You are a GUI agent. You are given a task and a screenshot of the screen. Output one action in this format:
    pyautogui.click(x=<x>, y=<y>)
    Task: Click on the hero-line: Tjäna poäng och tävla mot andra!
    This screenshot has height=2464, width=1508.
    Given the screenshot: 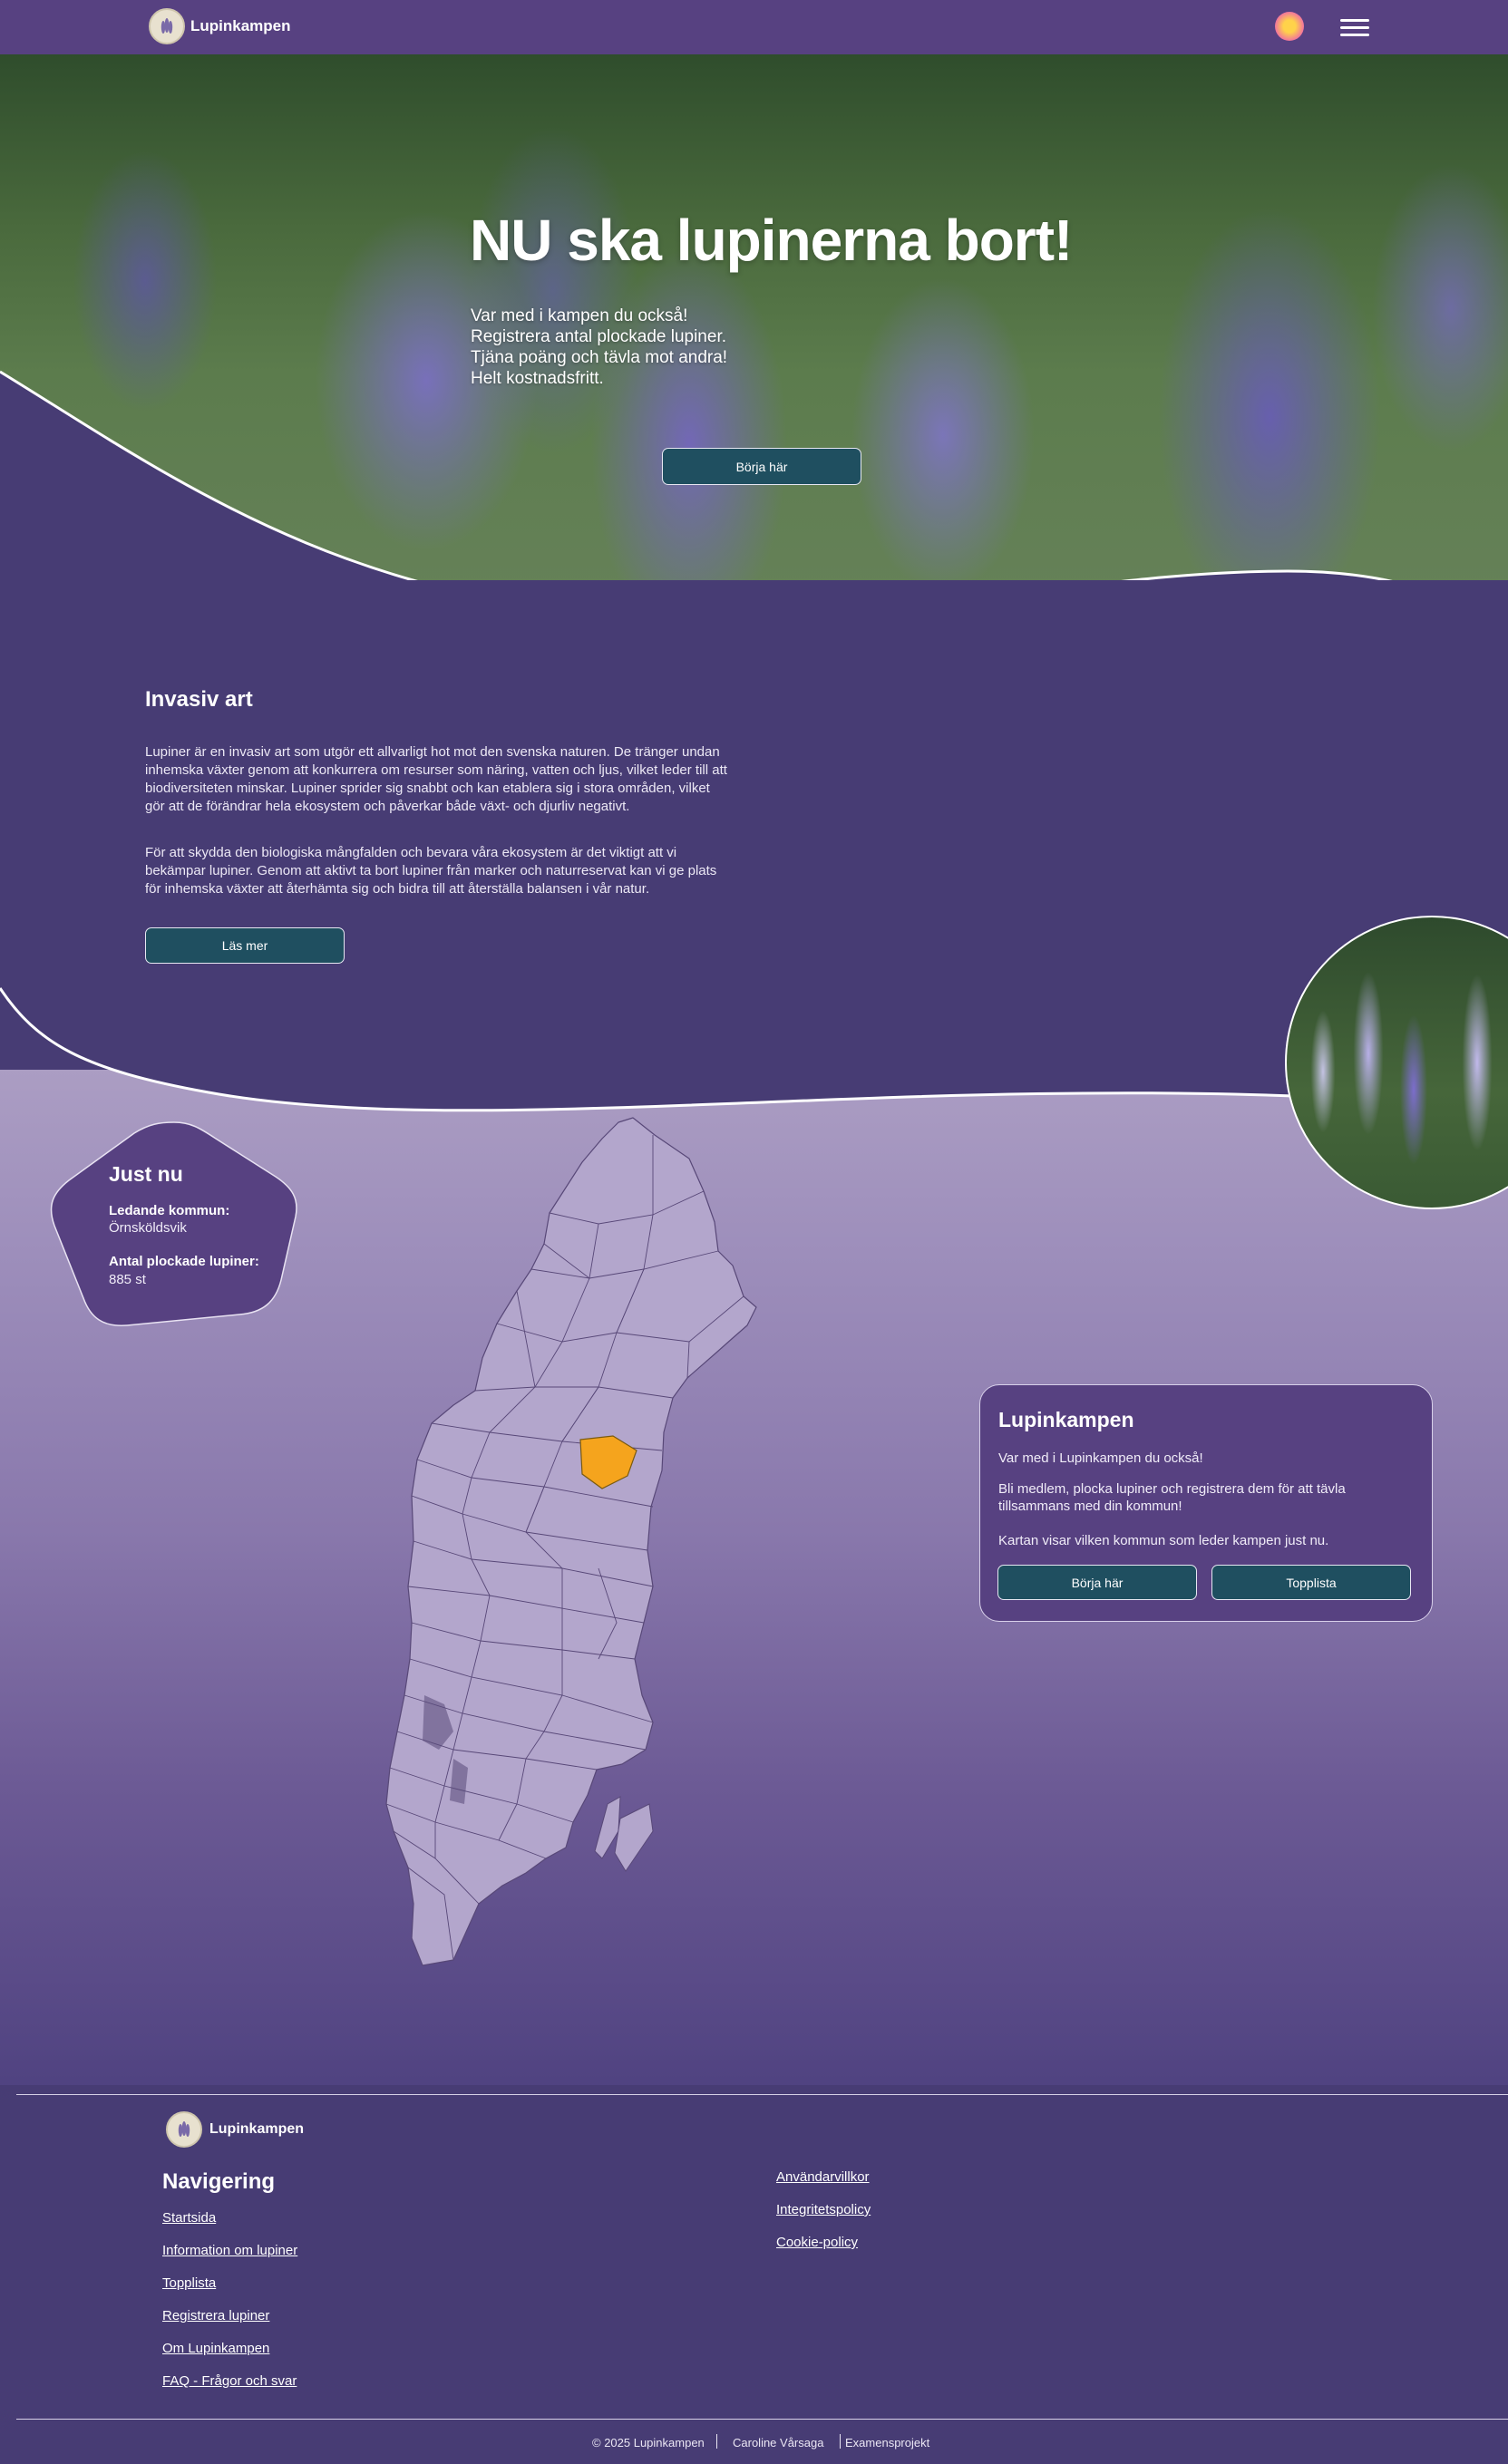 What is the action you would take?
    pyautogui.click(x=599, y=357)
    